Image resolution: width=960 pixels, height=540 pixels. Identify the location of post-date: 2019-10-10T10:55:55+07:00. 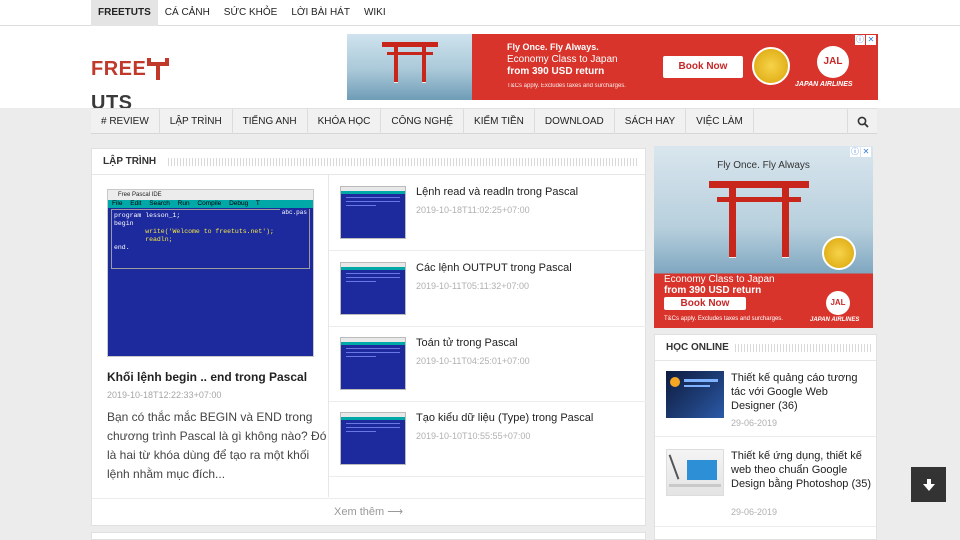
(473, 436).